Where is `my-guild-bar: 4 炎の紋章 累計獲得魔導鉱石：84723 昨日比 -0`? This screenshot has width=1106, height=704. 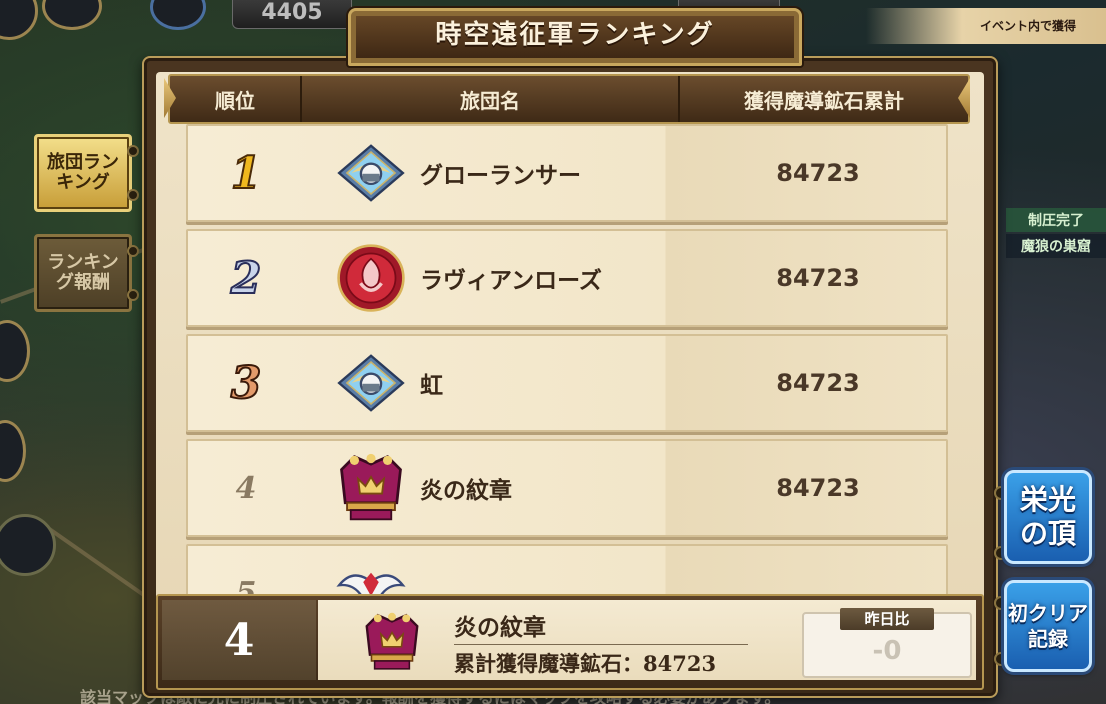
my-guild-bar: 4 炎の紋章 累計獲得魔導鉱石：84723 昨日比 -0 is located at coordinates (570, 642).